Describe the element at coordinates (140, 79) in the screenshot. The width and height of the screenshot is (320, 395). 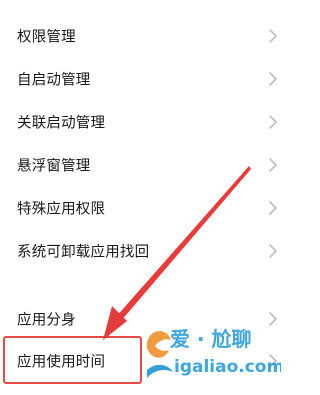
I see `settings-item-autostart: 自启动管理` at that location.